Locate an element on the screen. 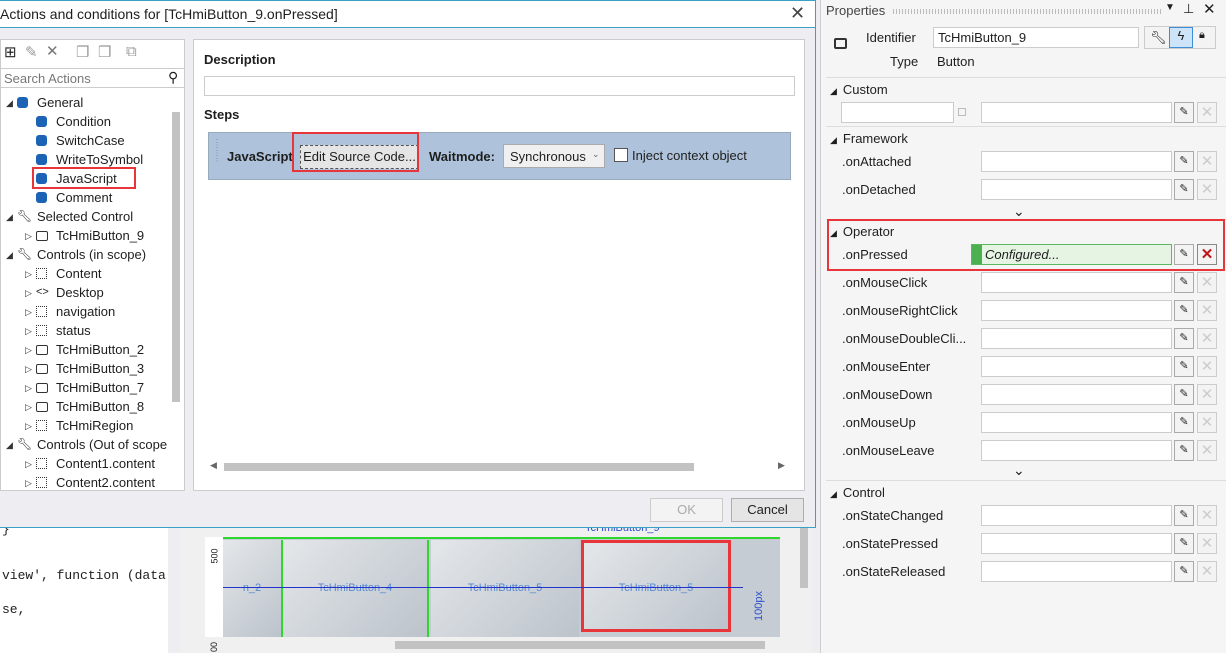 This screenshot has width=1226, height=653. tree-item-label: Desktop is located at coordinates (80, 292).